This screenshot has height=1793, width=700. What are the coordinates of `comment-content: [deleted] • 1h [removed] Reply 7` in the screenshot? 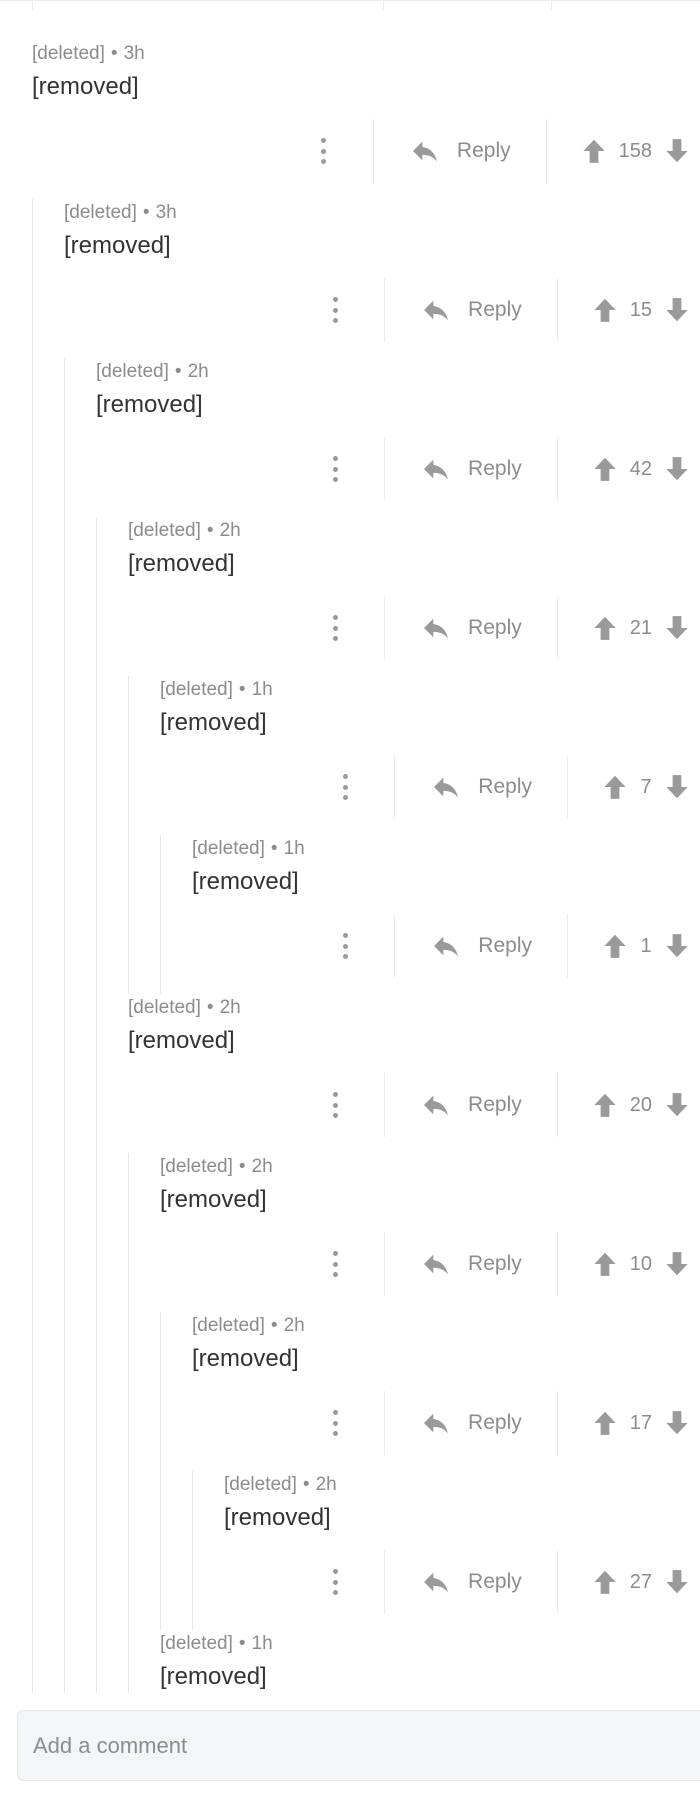 It's located at (430, 755).